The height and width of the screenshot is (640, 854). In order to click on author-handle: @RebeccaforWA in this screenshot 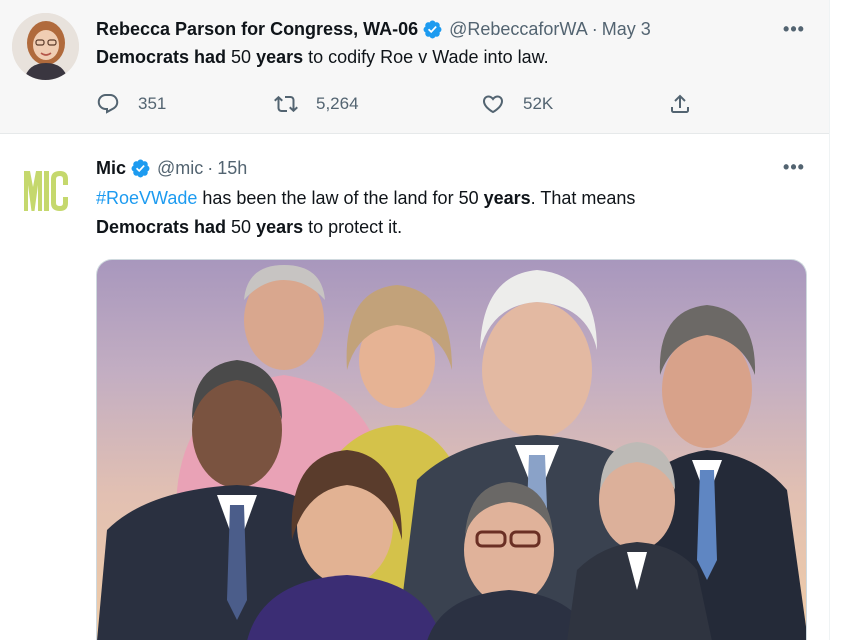, I will do `click(518, 29)`.